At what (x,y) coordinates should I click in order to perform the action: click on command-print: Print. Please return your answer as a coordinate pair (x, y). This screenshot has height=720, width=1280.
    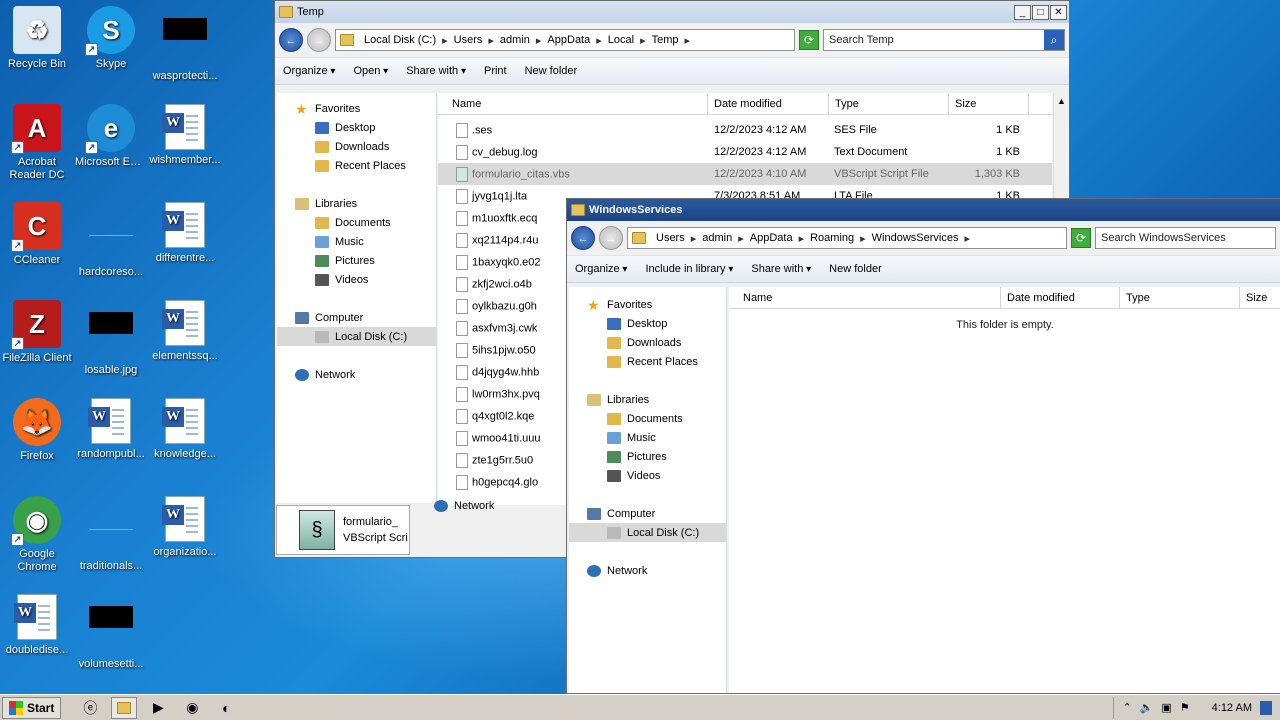
    Looking at the image, I should click on (495, 71).